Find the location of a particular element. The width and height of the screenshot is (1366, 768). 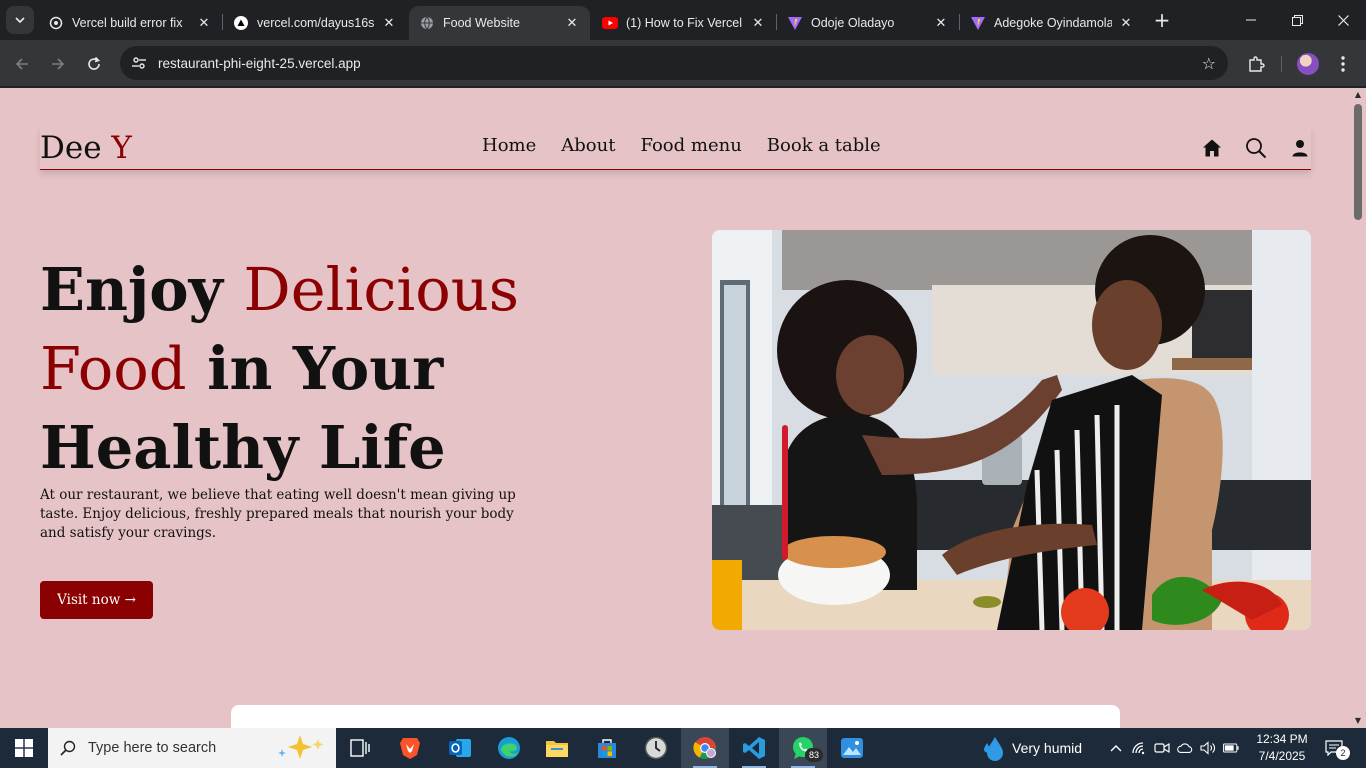

site-header: Dee Y Home About Food menu Book a table is located at coordinates (675, 148).